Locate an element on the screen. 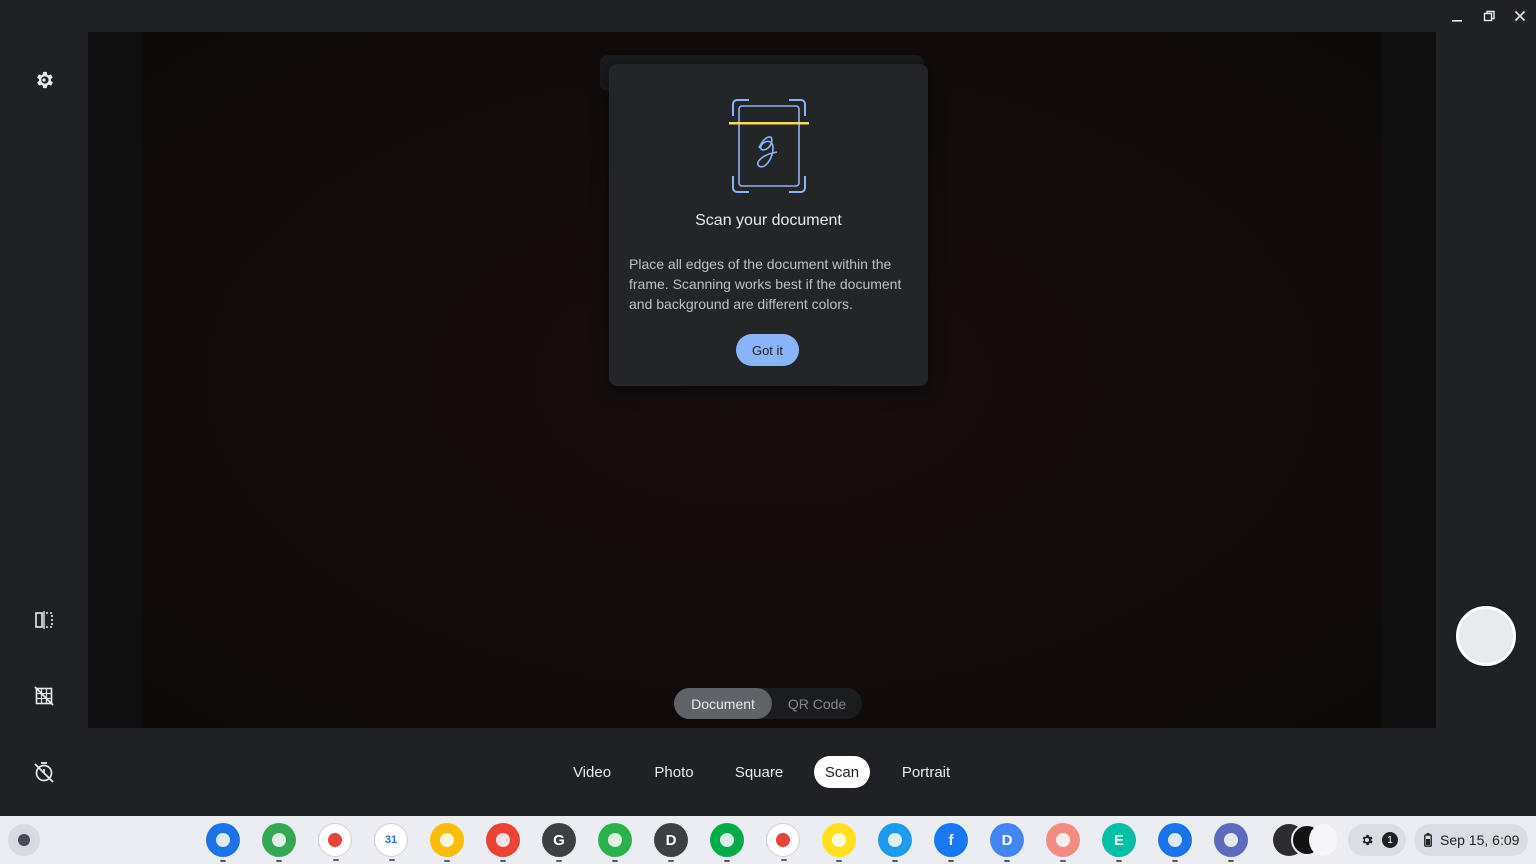 This screenshot has width=1536, height=864. date-time: Sep 15, 6:09 is located at coordinates (1480, 840).